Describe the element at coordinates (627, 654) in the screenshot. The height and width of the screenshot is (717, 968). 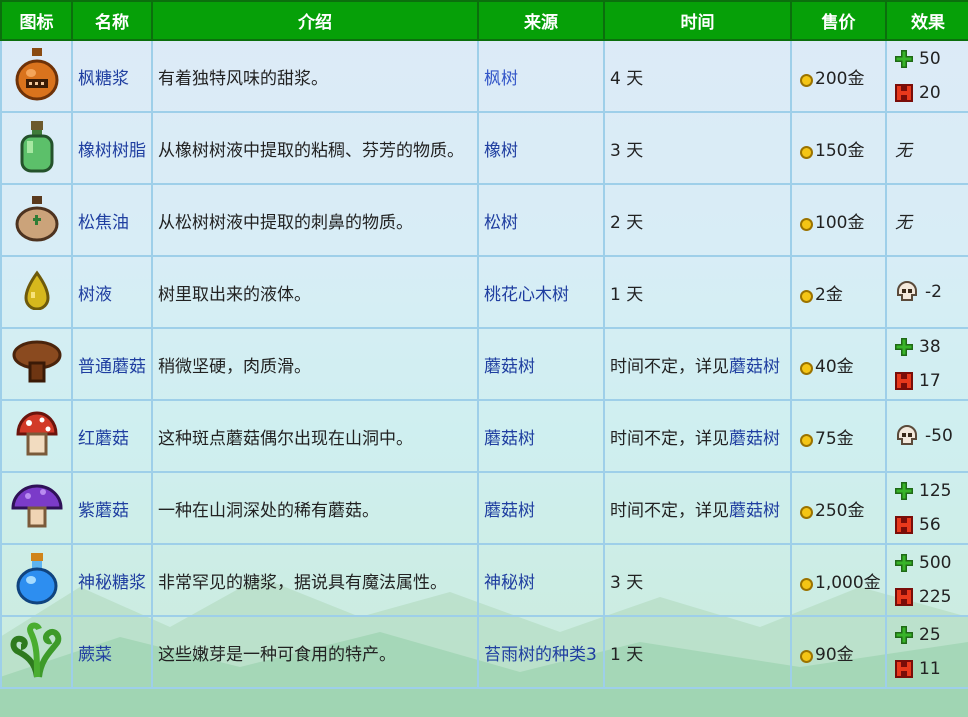
I see `time-text: 1 天` at that location.